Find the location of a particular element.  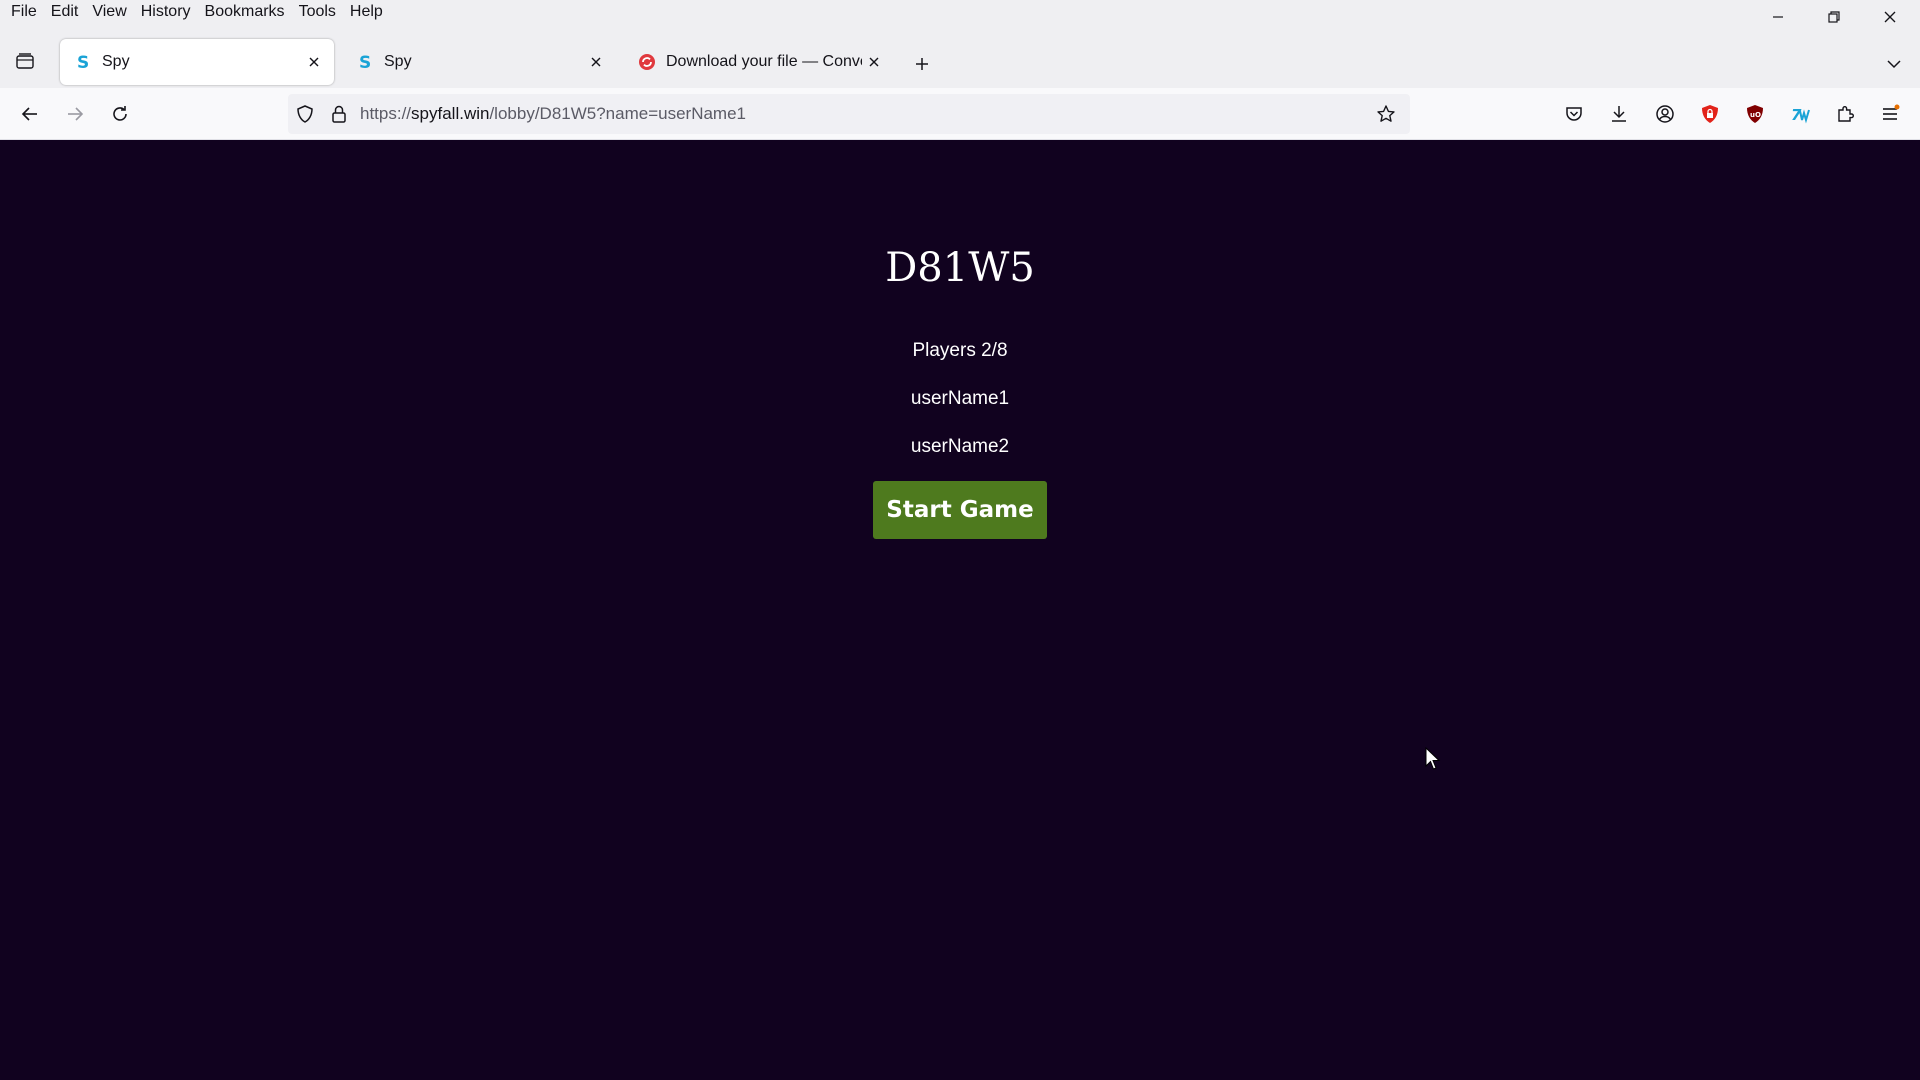

tab-tray-button is located at coordinates (25, 61).